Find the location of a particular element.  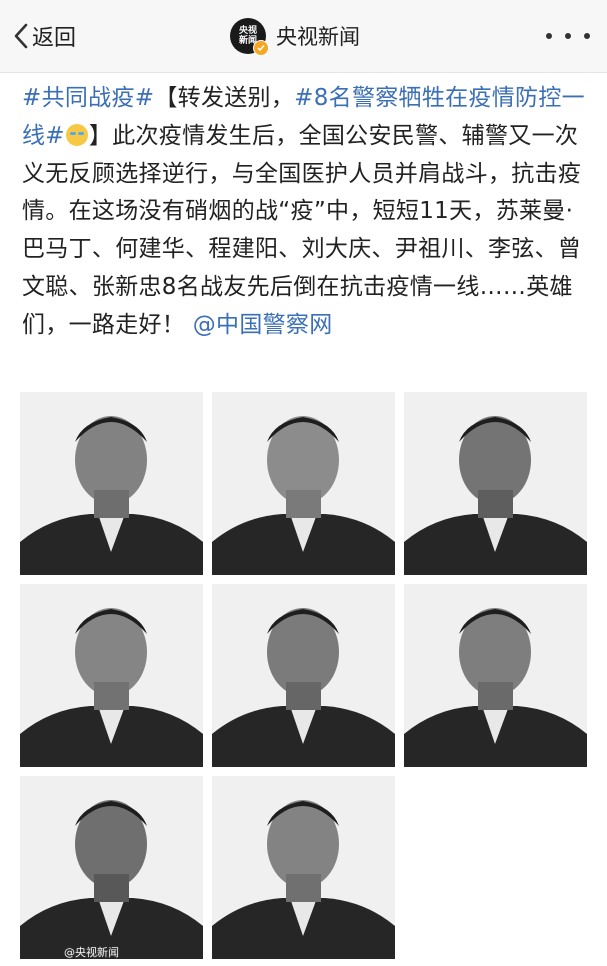

mention-link: @中国警察网 is located at coordinates (263, 325).